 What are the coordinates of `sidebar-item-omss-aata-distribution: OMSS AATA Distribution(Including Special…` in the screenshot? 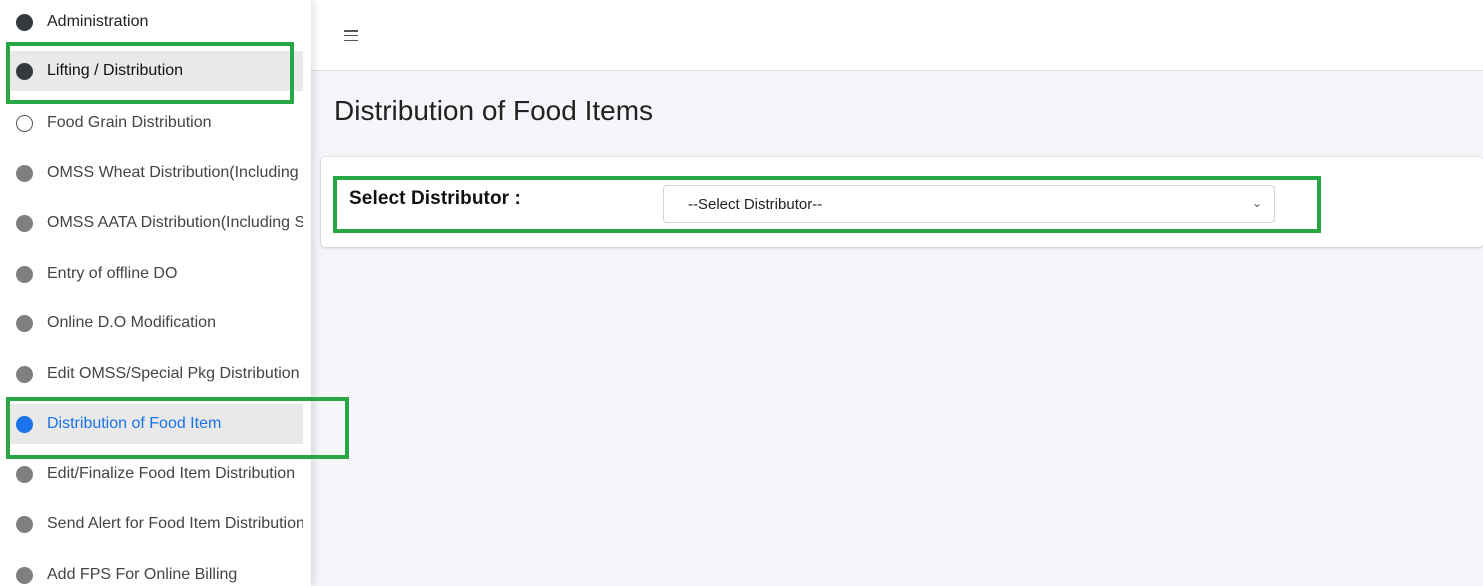 It's located at (155, 223).